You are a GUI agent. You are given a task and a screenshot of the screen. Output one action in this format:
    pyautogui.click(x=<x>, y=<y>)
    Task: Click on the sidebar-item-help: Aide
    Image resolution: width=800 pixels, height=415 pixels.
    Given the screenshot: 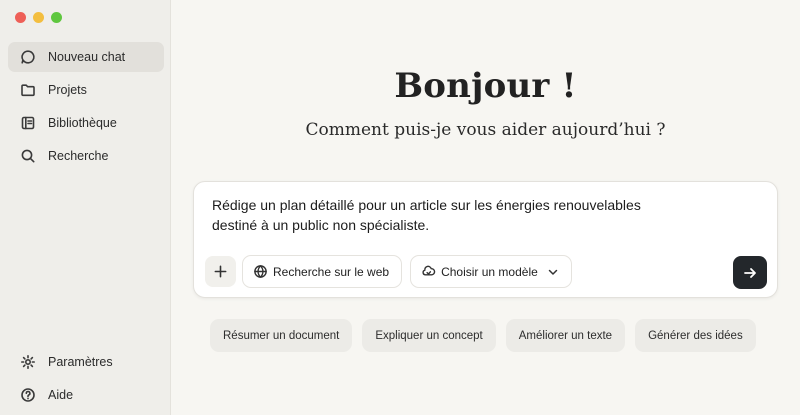 What is the action you would take?
    pyautogui.click(x=86, y=395)
    